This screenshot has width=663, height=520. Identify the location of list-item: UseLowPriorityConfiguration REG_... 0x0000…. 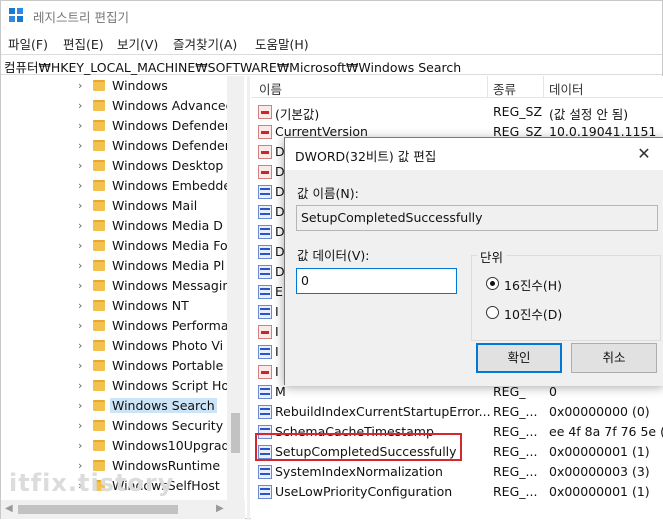
(457, 492).